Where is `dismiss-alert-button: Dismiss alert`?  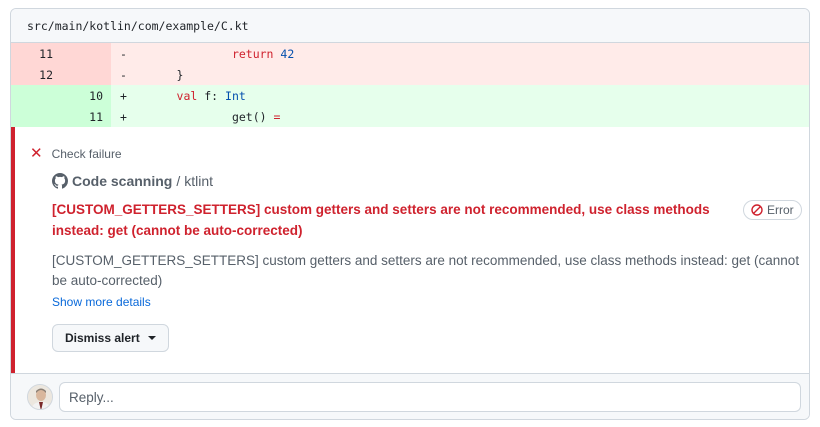 dismiss-alert-button: Dismiss alert is located at coordinates (110, 338).